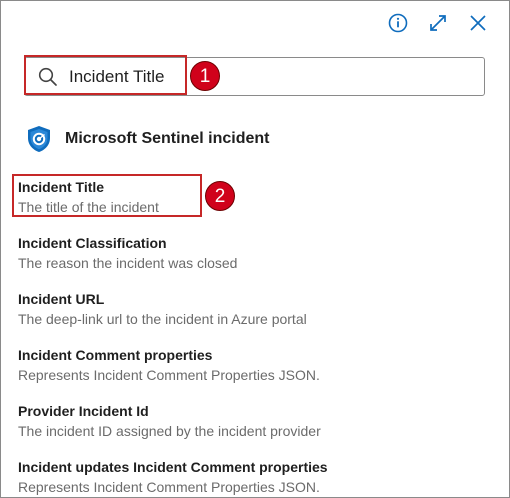 This screenshot has width=510, height=498. Describe the element at coordinates (83, 411) in the screenshot. I see `item-title: Provider Incident Id` at that location.